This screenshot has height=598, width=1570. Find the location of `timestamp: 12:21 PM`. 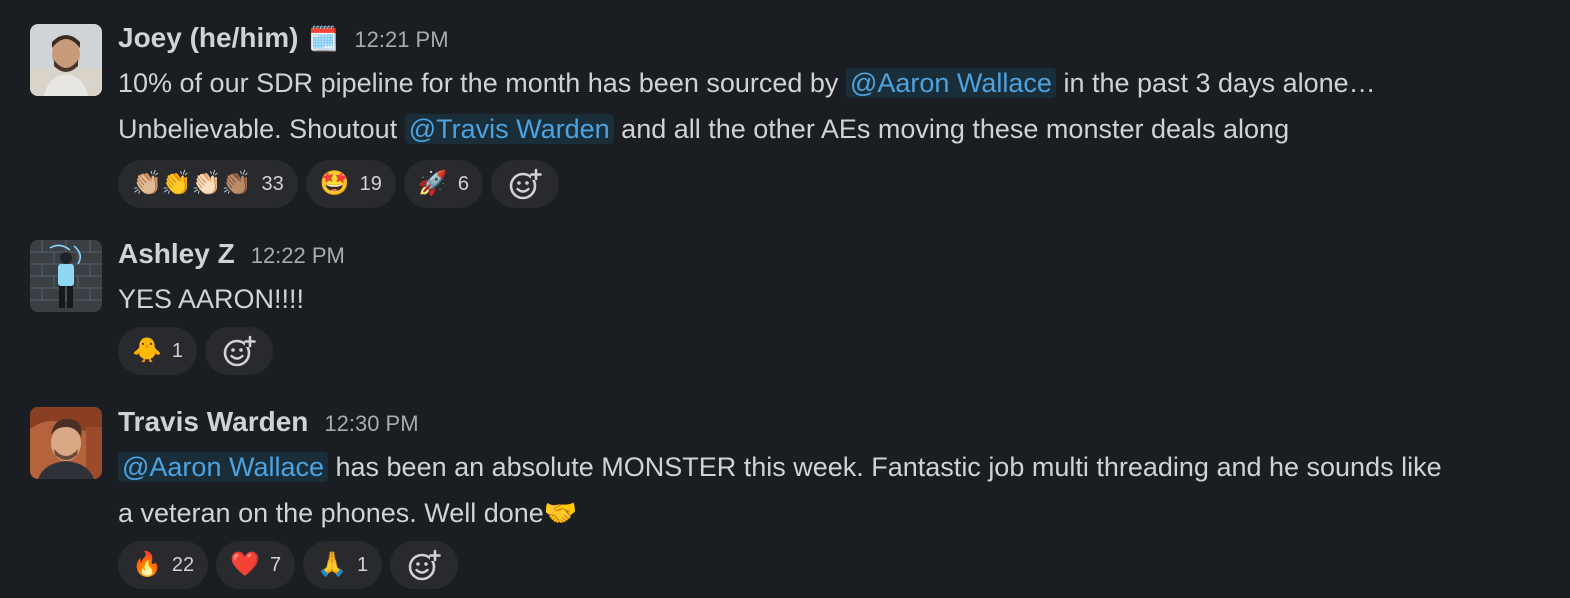

timestamp: 12:21 PM is located at coordinates (401, 40).